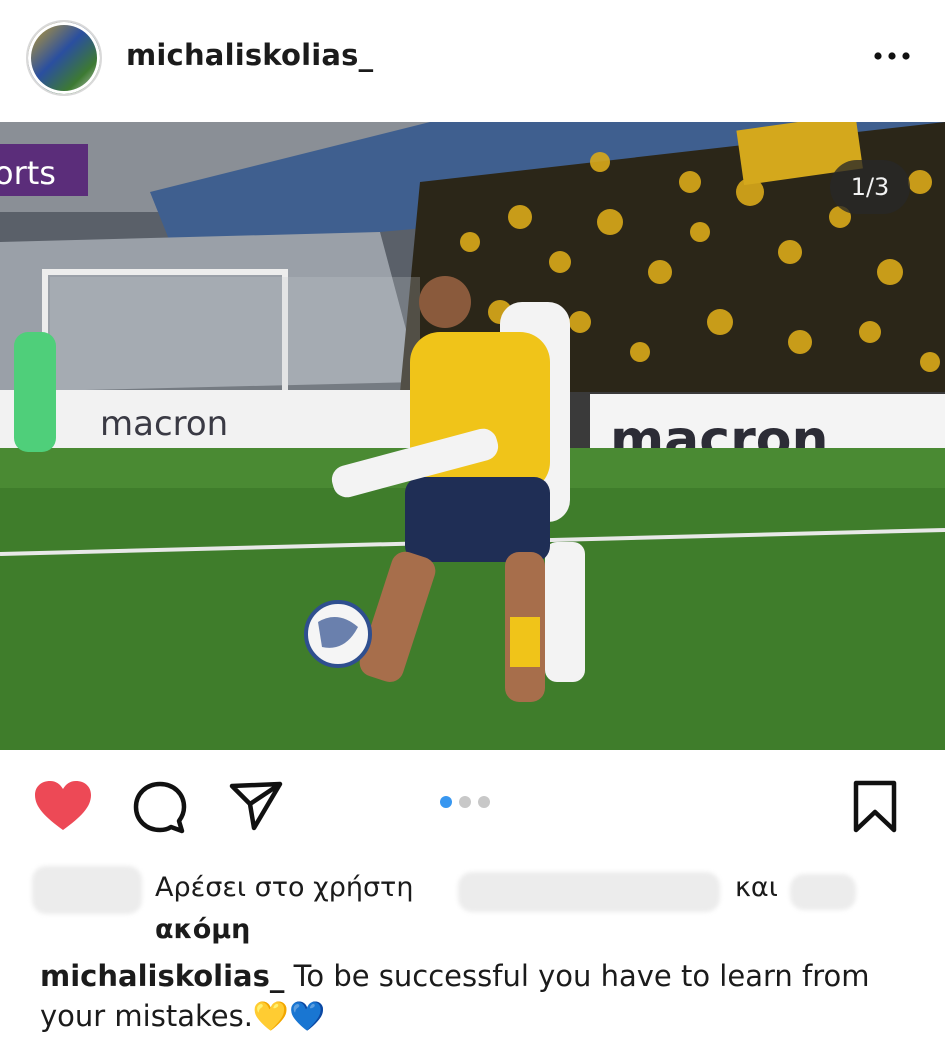  I want to click on heart-icon, so click(63, 806).